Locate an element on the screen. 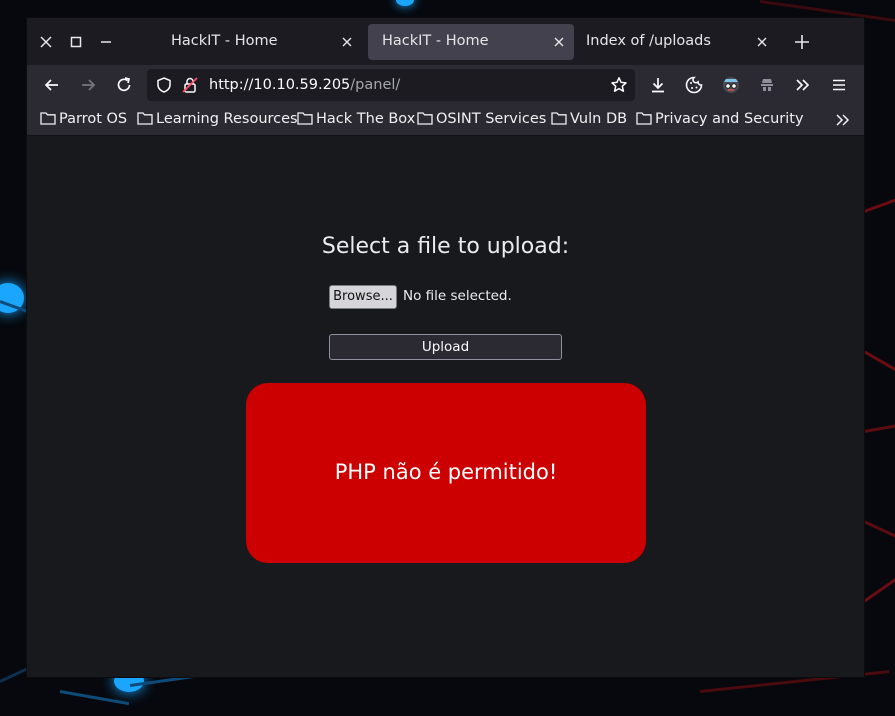 This screenshot has height=716, width=895. url-path: /panel/ is located at coordinates (375, 85).